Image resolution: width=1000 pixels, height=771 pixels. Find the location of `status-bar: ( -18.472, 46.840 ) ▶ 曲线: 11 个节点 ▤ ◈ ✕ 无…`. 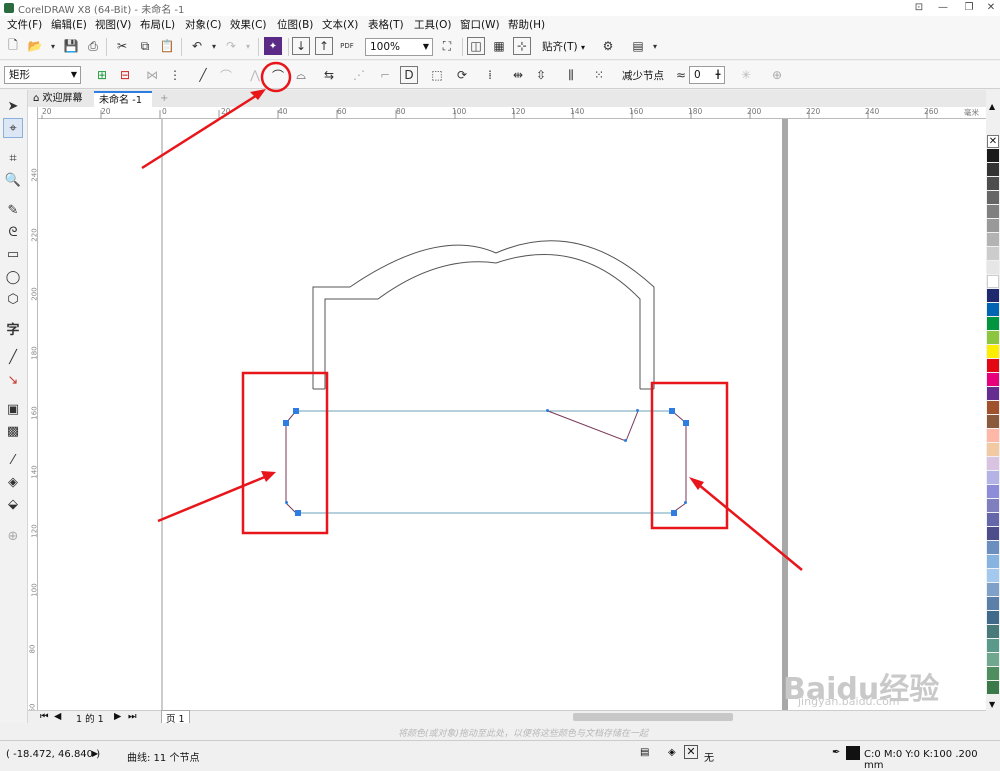

status-bar: ( -18.472, 46.840 ) ▶ 曲线: 11 个节点 ▤ ◈ ✕ 无… is located at coordinates (500, 755).